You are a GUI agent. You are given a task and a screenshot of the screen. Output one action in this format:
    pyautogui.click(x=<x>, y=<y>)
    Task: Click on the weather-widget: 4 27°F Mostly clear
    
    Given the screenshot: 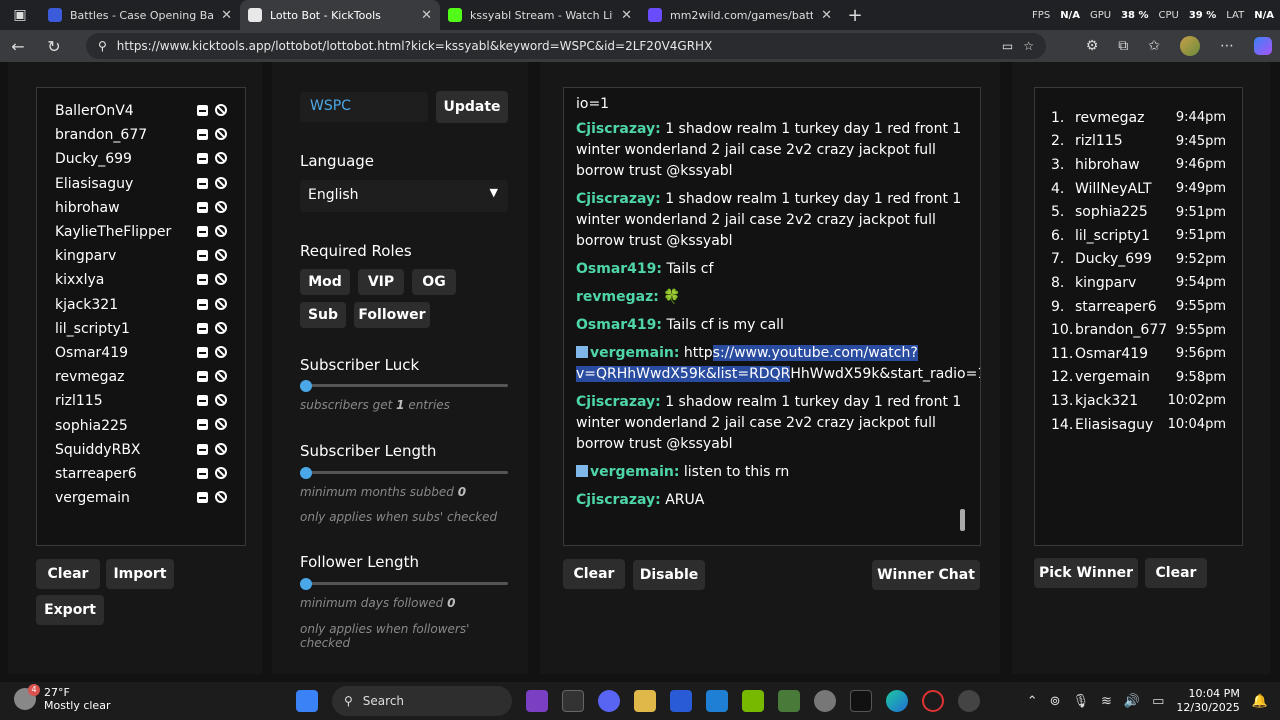 What is the action you would take?
    pyautogui.click(x=62, y=698)
    